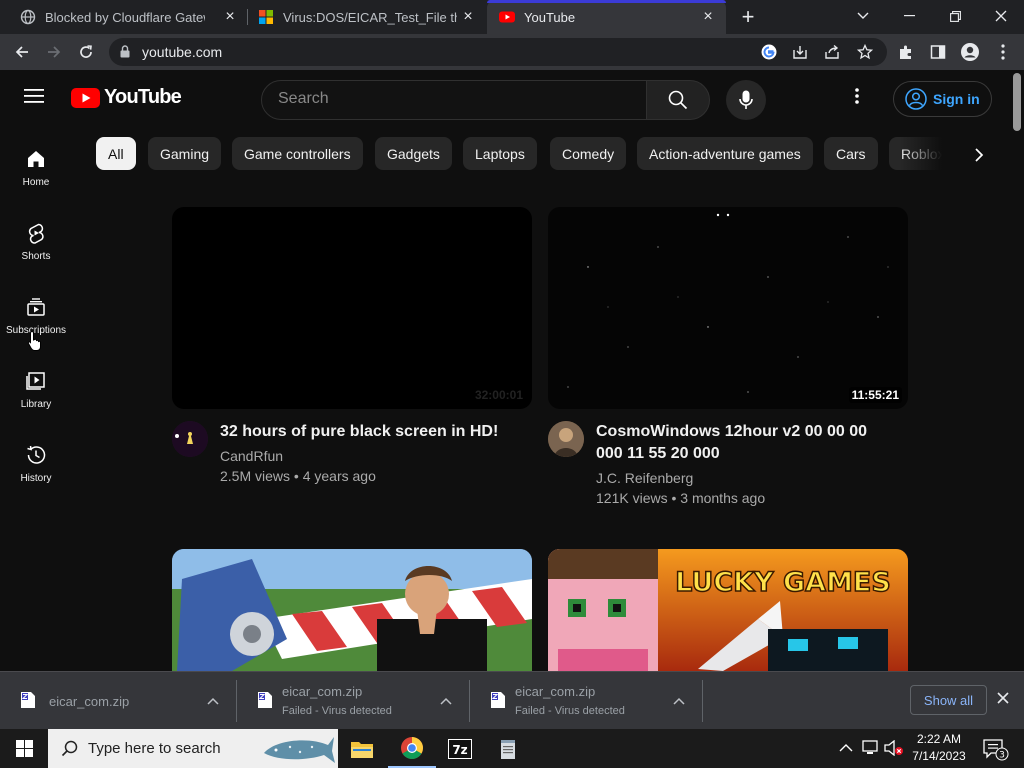  Describe the element at coordinates (865, 52) in the screenshot. I see `bookmark-star-icon` at that location.